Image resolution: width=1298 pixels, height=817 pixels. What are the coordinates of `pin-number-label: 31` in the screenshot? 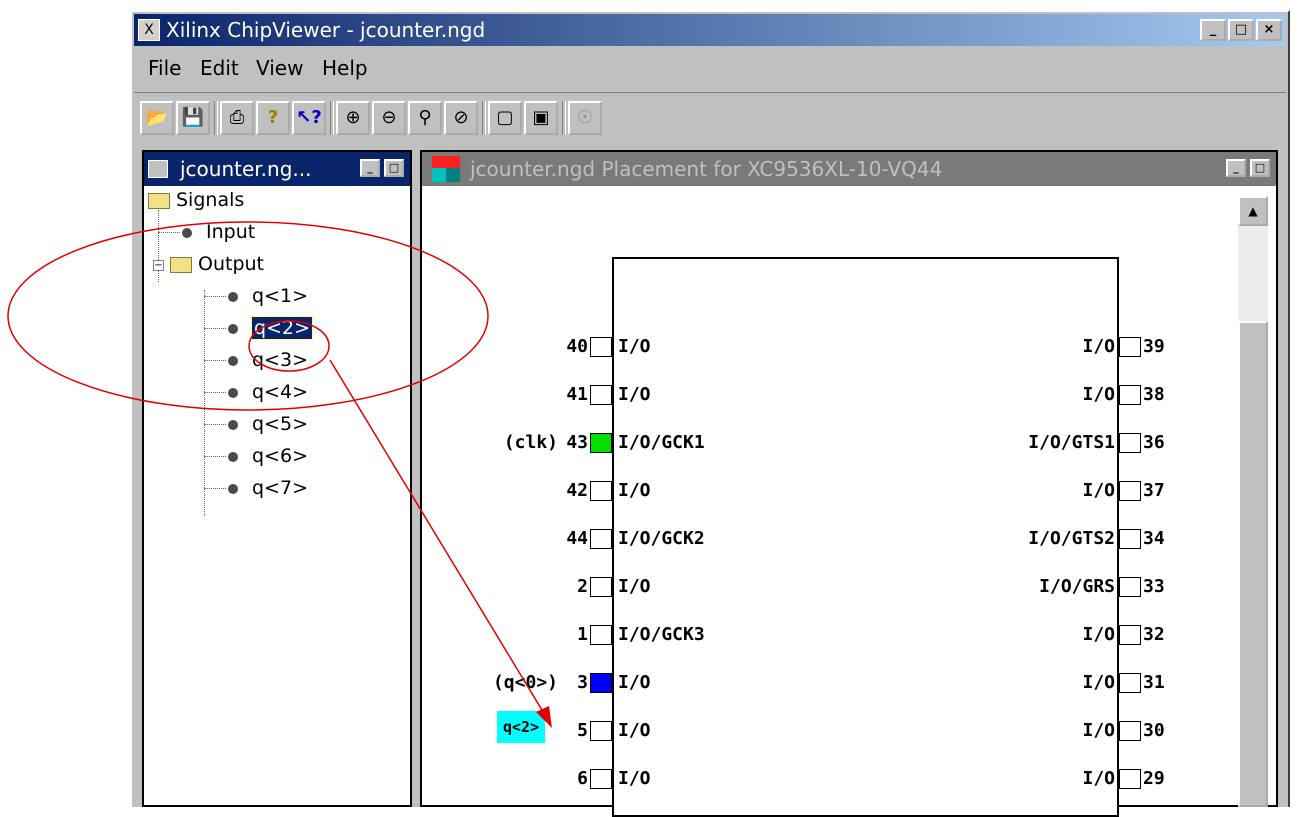 It's located at (1154, 682).